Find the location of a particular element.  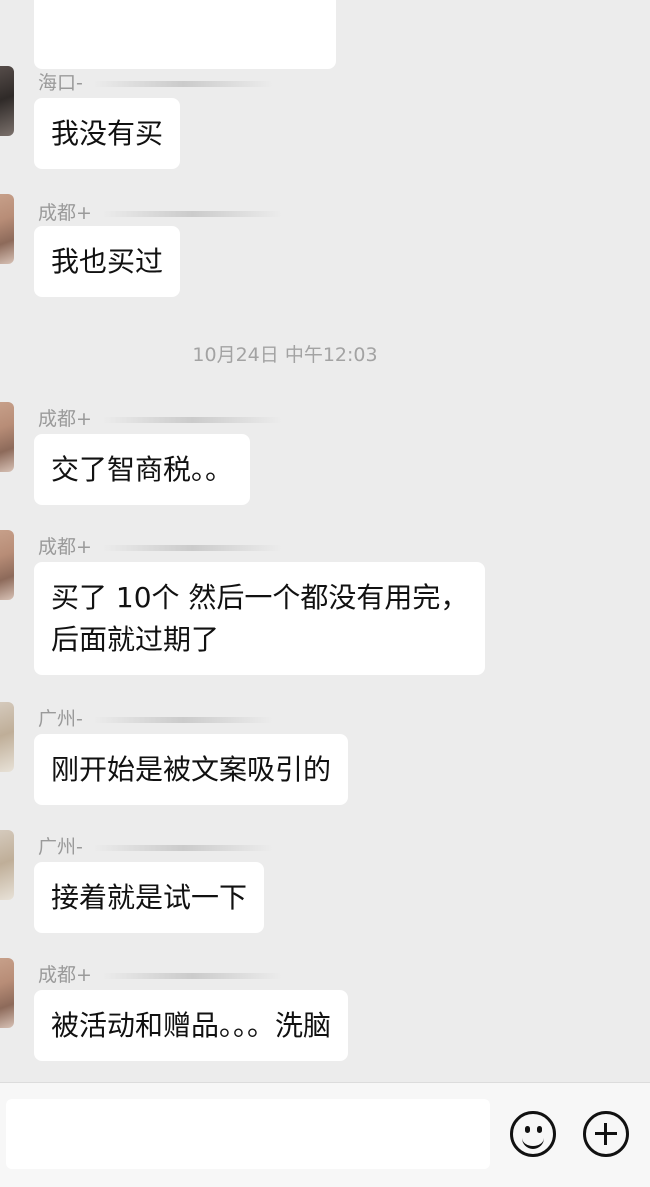

plus-vertical is located at coordinates (605, 1134).